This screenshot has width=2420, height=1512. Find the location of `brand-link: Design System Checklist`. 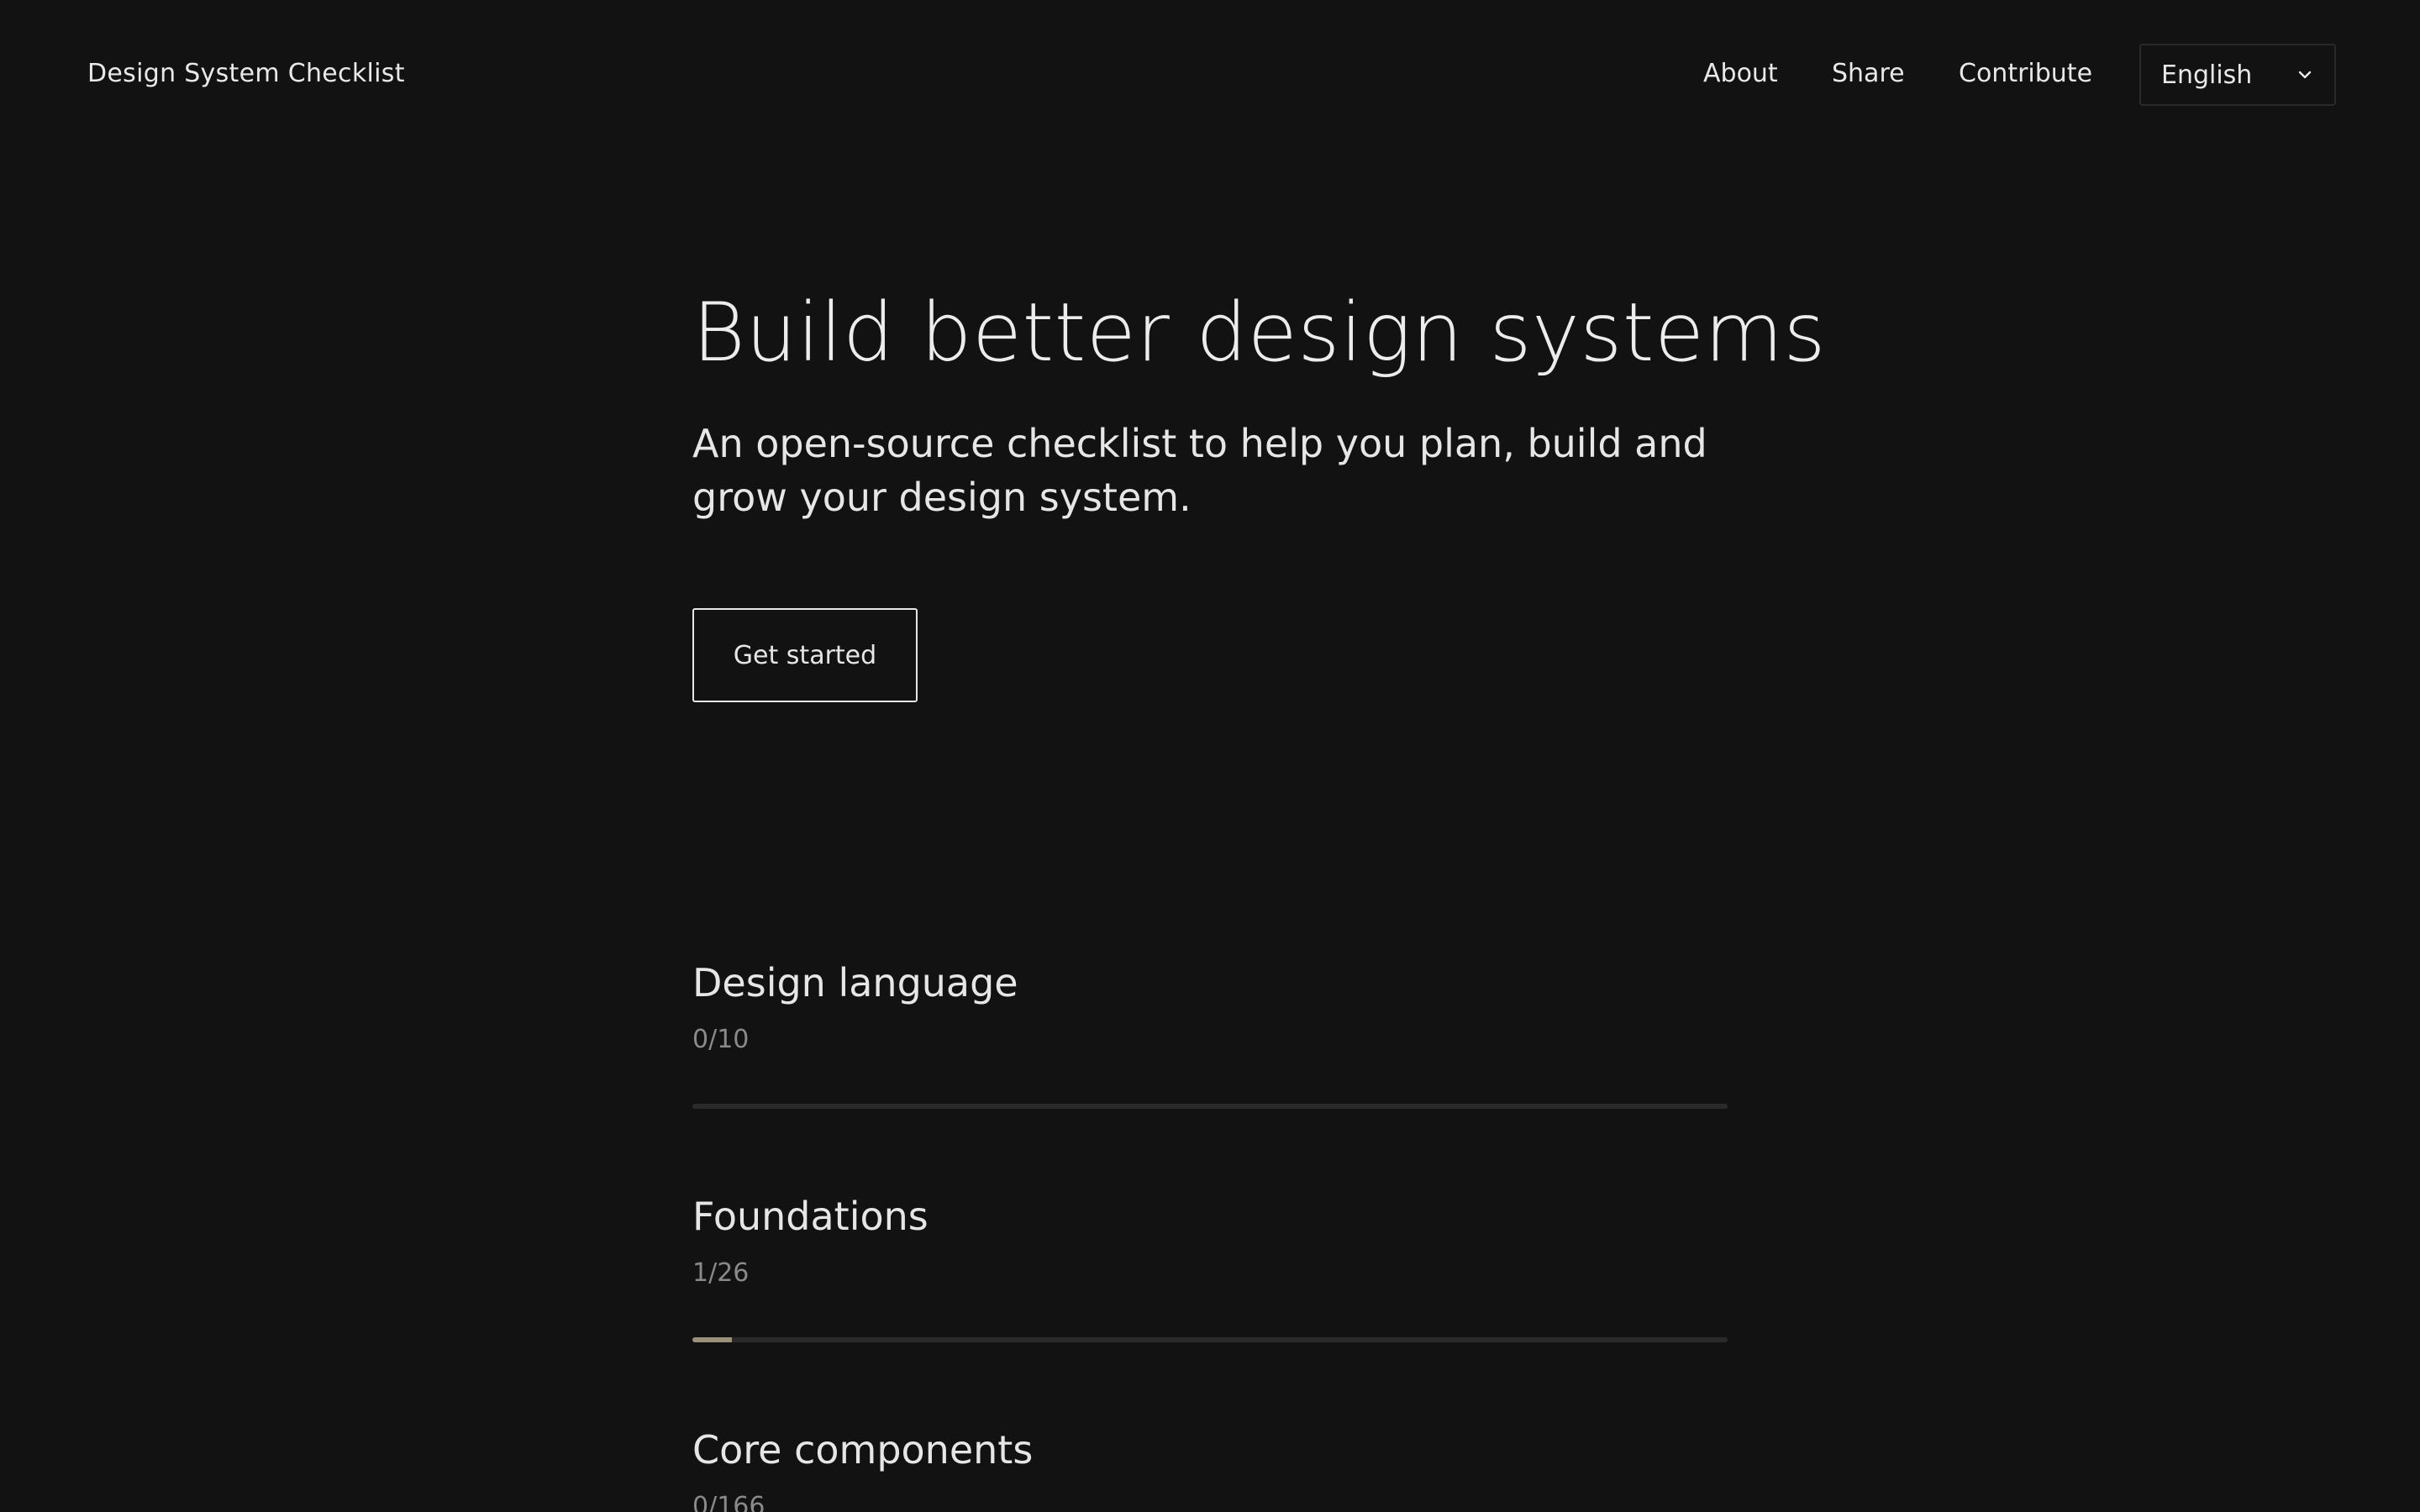

brand-link: Design System Checklist is located at coordinates (246, 73).